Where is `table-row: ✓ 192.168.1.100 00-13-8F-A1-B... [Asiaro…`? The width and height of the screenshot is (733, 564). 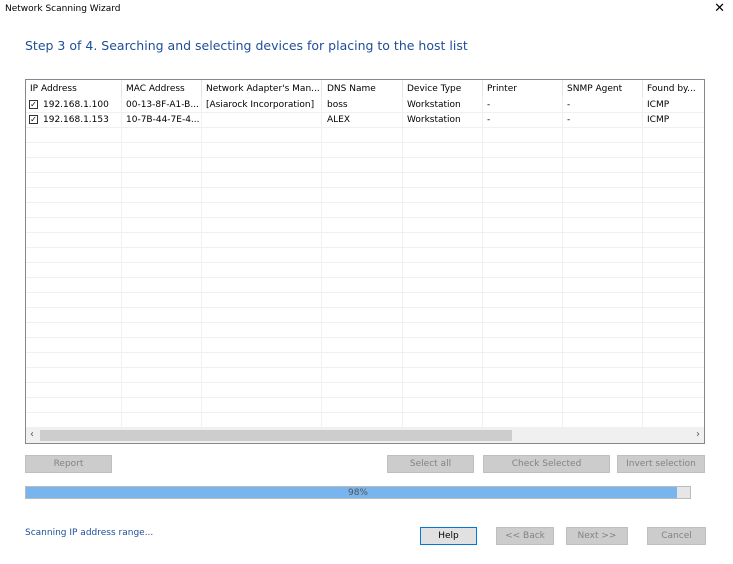
table-row: ✓ 192.168.1.100 00-13-8F-A1-B... [Asiaro… is located at coordinates (365, 105).